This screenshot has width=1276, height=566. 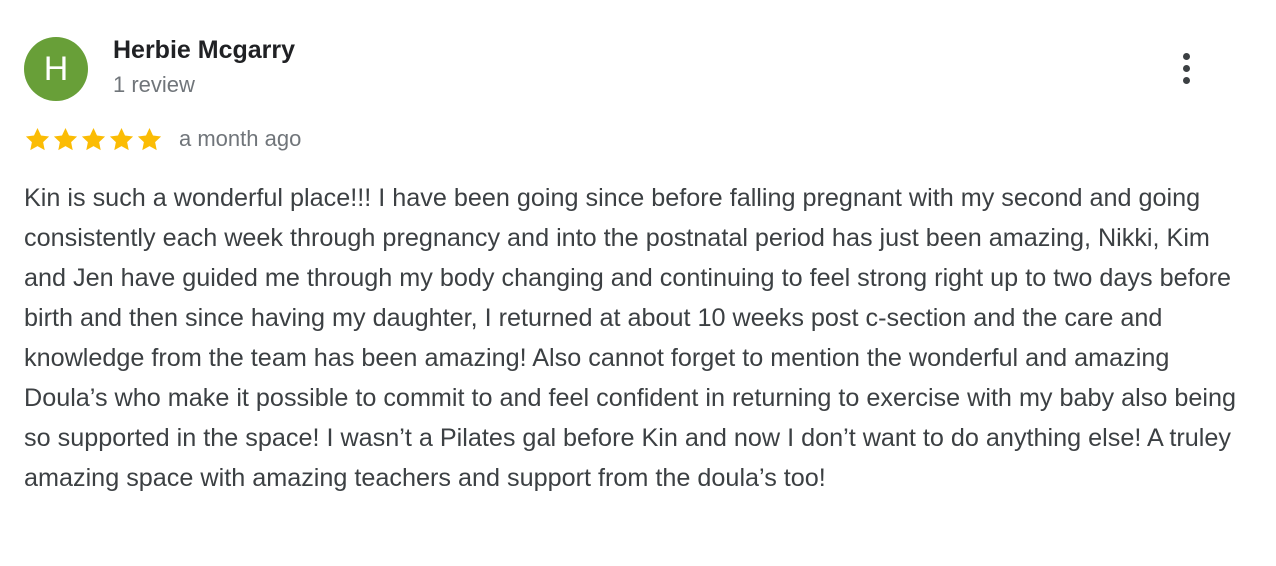 I want to click on more-vert-icon, so click(x=1186, y=56).